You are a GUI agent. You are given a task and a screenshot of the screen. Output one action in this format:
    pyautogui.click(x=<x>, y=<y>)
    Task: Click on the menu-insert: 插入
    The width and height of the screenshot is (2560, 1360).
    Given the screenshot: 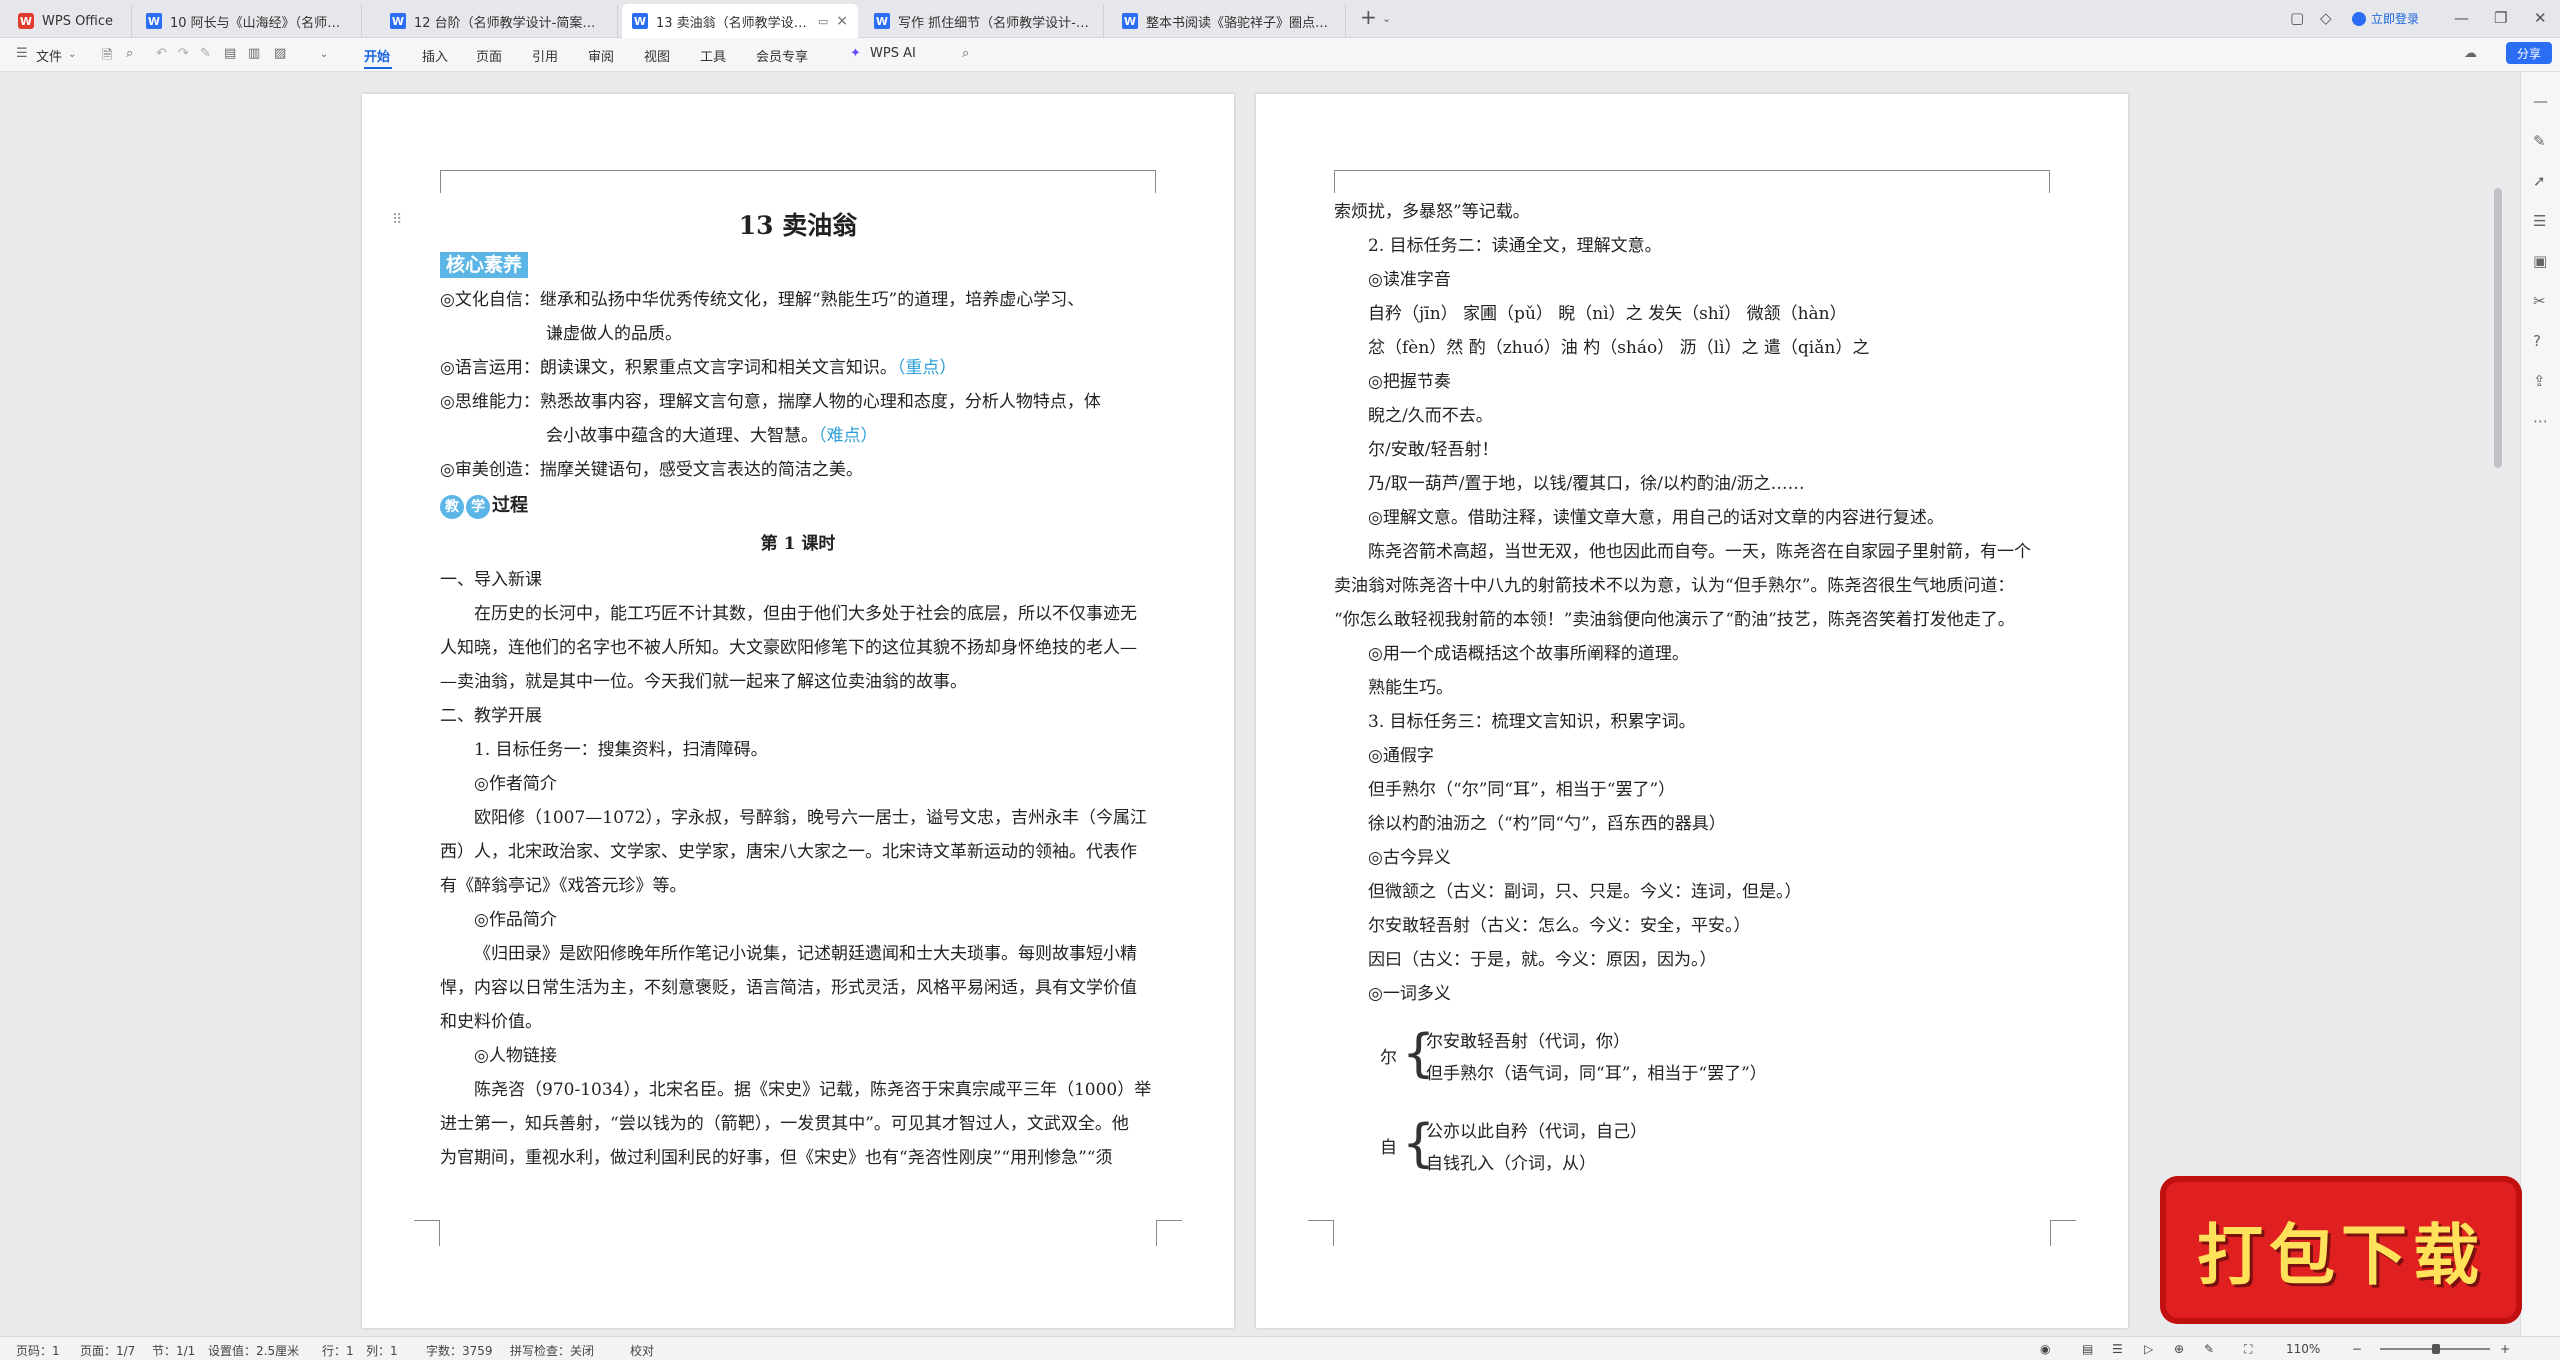 What is the action you would take?
    pyautogui.click(x=435, y=55)
    